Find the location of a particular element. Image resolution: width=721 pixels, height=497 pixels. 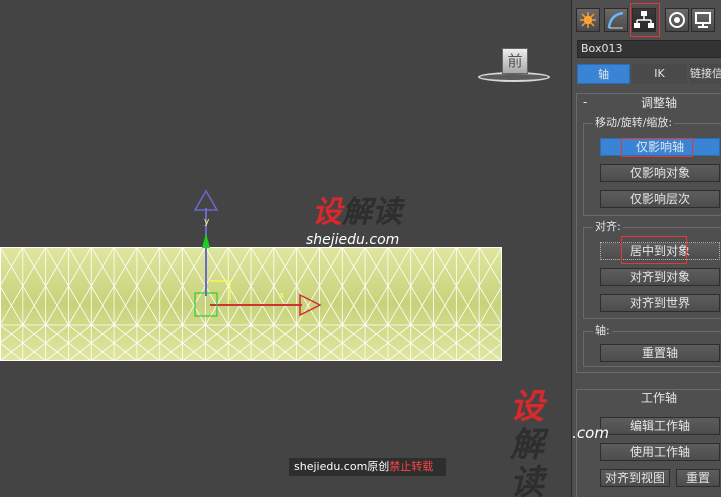

affect-pivot-only-highlight is located at coordinates (657, 147).